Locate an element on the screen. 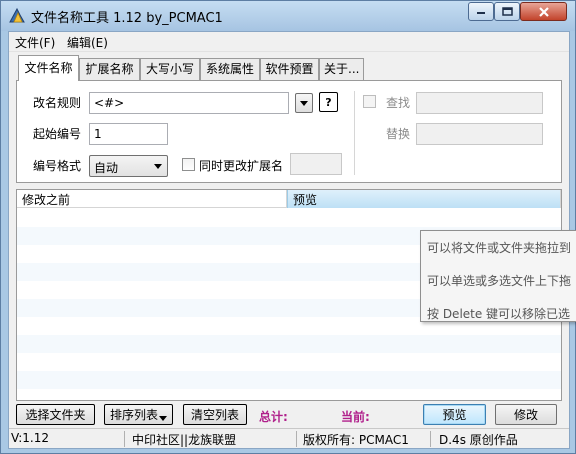 The height and width of the screenshot is (454, 576). find-checkbox is located at coordinates (369, 101).